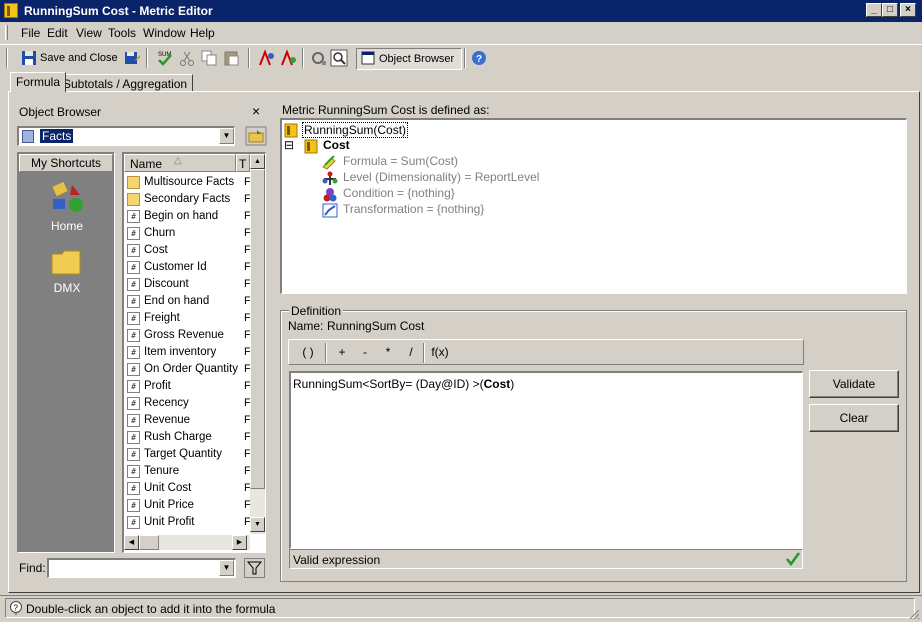 The width and height of the screenshot is (922, 622). Describe the element at coordinates (164, 33) in the screenshot. I see `menu-window: Window` at that location.